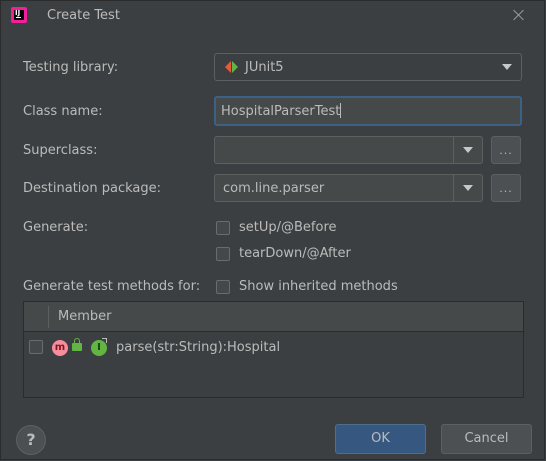  I want to click on table-header: Member, so click(273, 317).